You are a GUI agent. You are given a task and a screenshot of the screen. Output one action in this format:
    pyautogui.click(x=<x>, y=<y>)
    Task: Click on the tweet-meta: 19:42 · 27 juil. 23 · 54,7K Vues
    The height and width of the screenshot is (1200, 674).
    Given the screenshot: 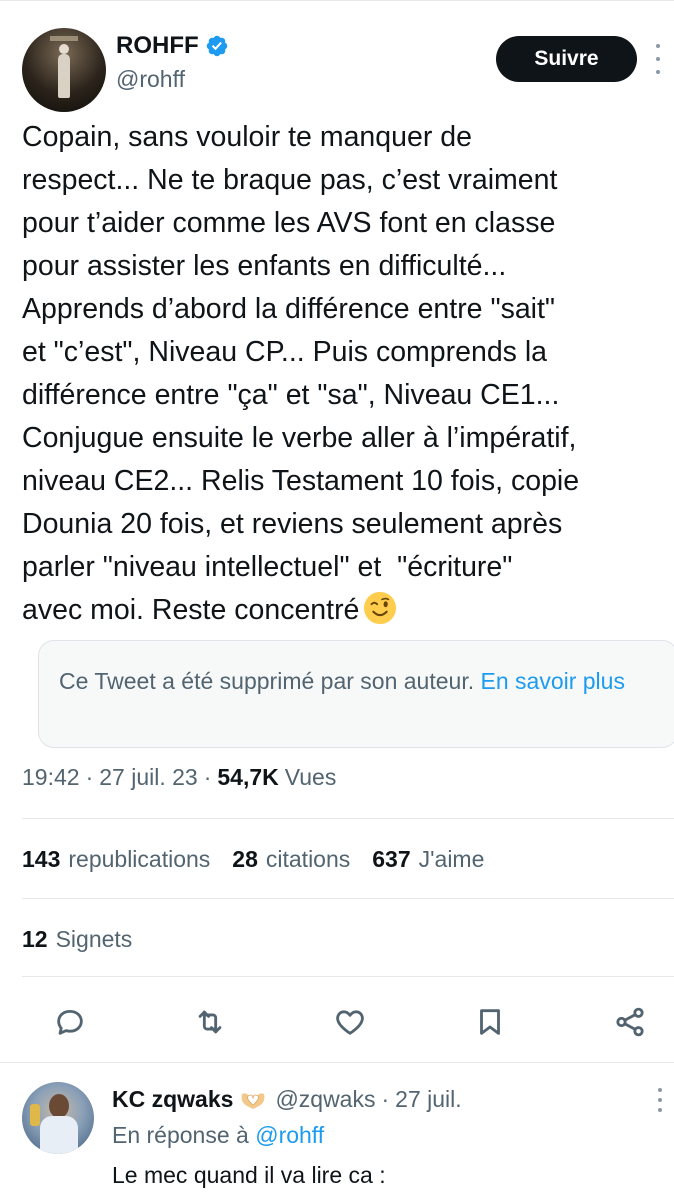 What is the action you would take?
    pyautogui.click(x=179, y=777)
    